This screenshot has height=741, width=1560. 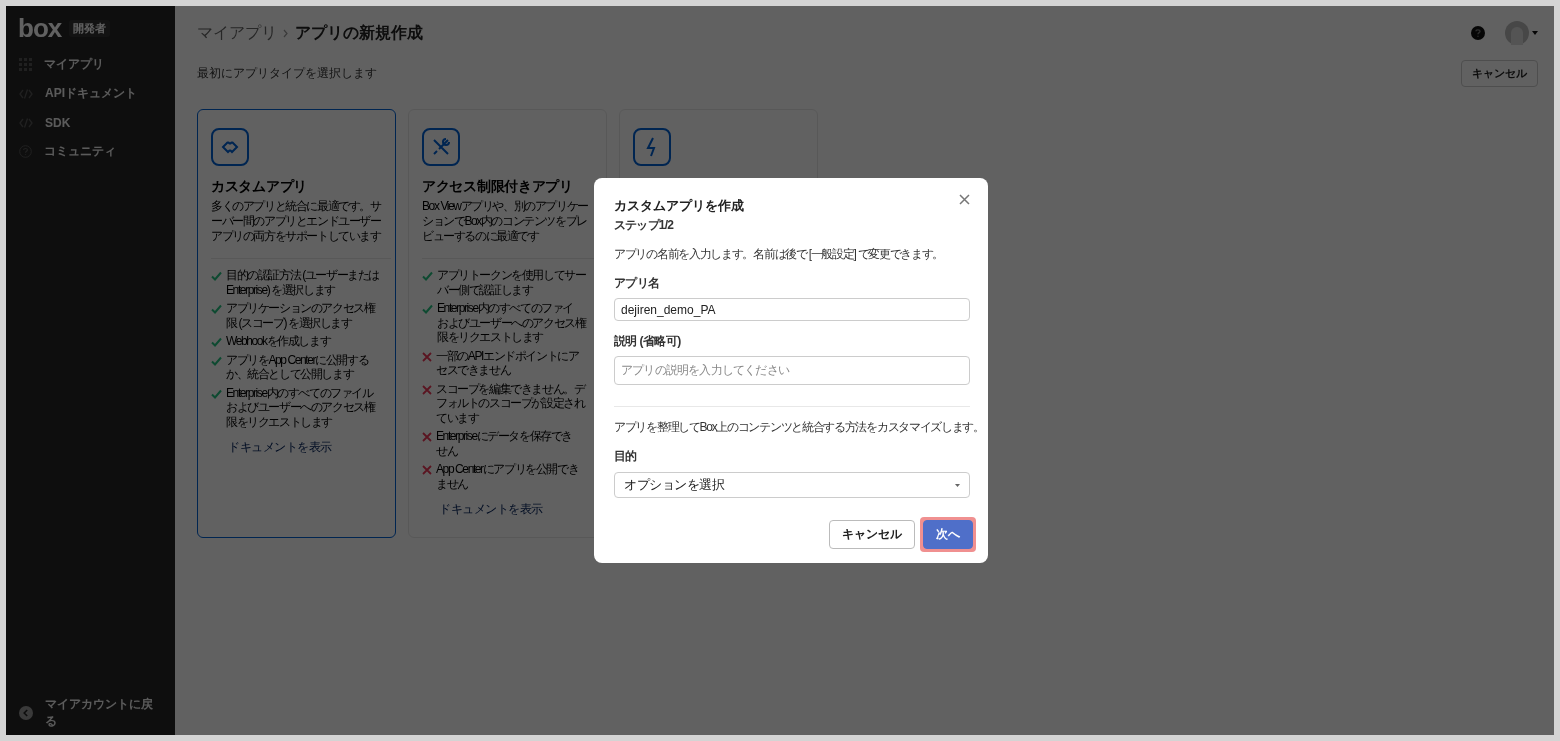 What do you see at coordinates (644, 225) in the screenshot?
I see `step-indicator: ステップ1/2` at bounding box center [644, 225].